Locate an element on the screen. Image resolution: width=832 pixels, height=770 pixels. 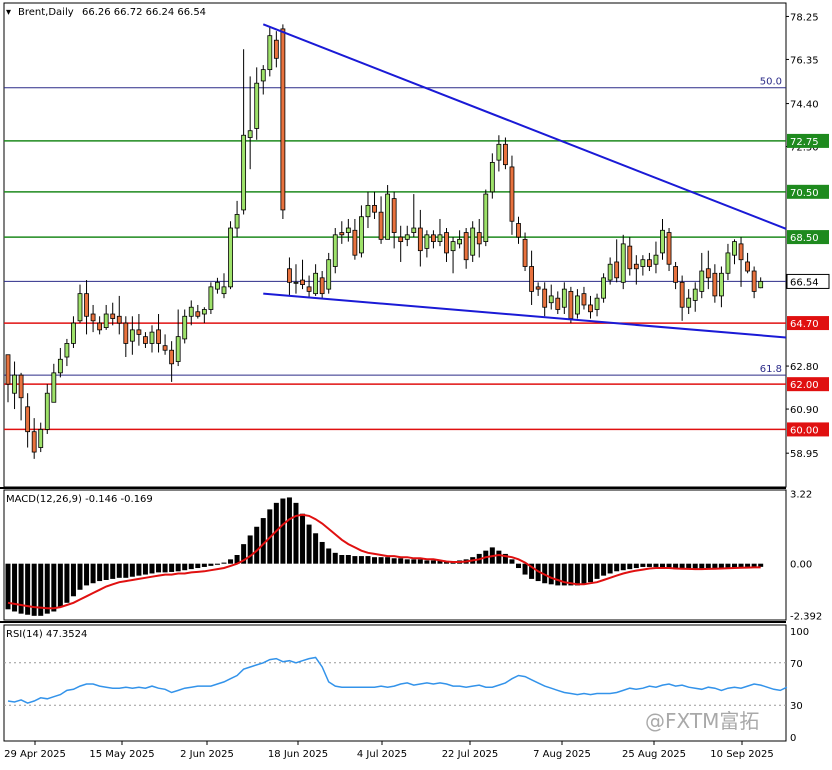
watermark-text: @FXTM富拓 is located at coordinates (702, 721).